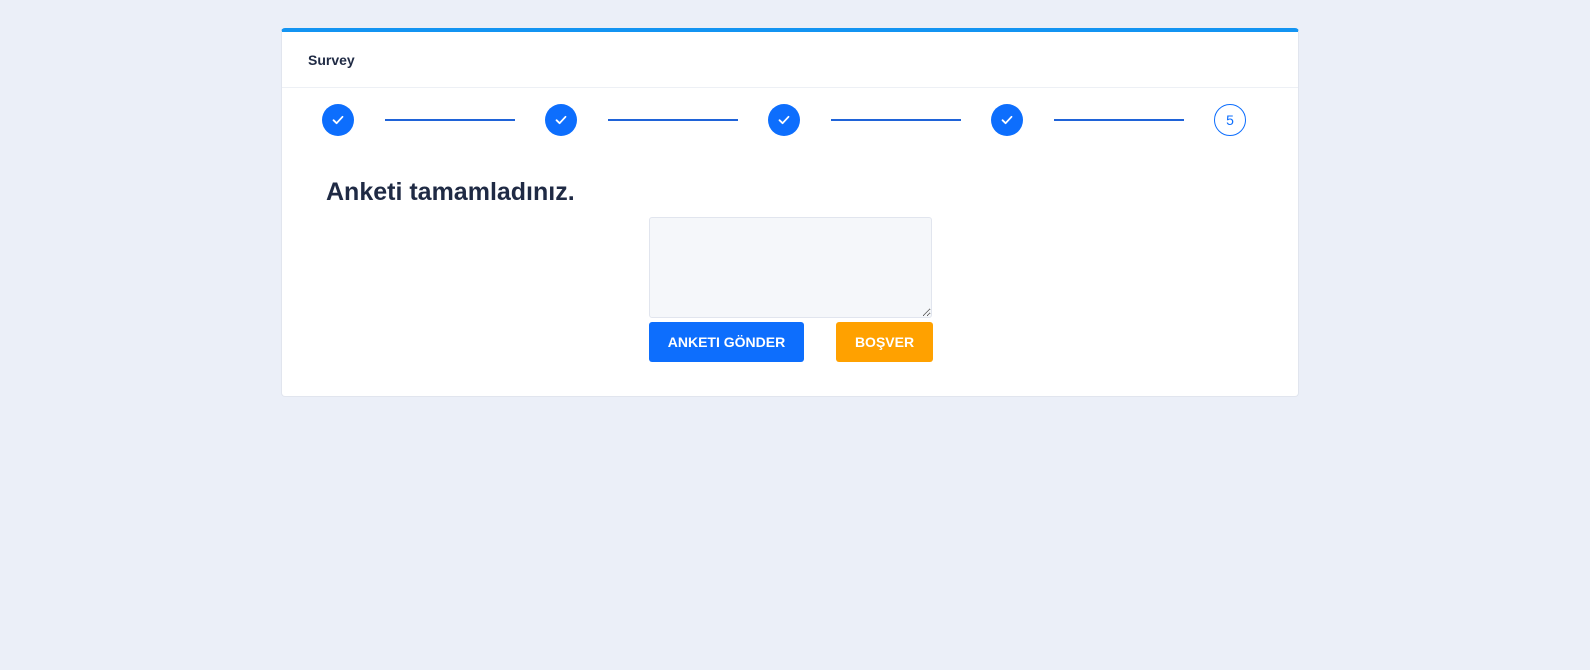 The width and height of the screenshot is (1590, 670). Describe the element at coordinates (450, 192) in the screenshot. I see `completion-heading: Anketi tamamladınız.` at that location.